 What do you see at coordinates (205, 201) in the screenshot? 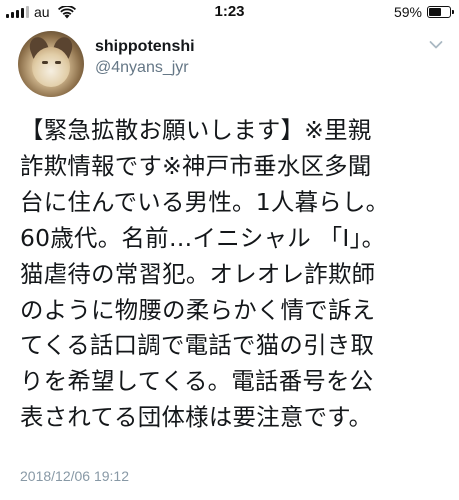
I see `tweet-line: 台に住んでいる男性。1人暮らし。` at bounding box center [205, 201].